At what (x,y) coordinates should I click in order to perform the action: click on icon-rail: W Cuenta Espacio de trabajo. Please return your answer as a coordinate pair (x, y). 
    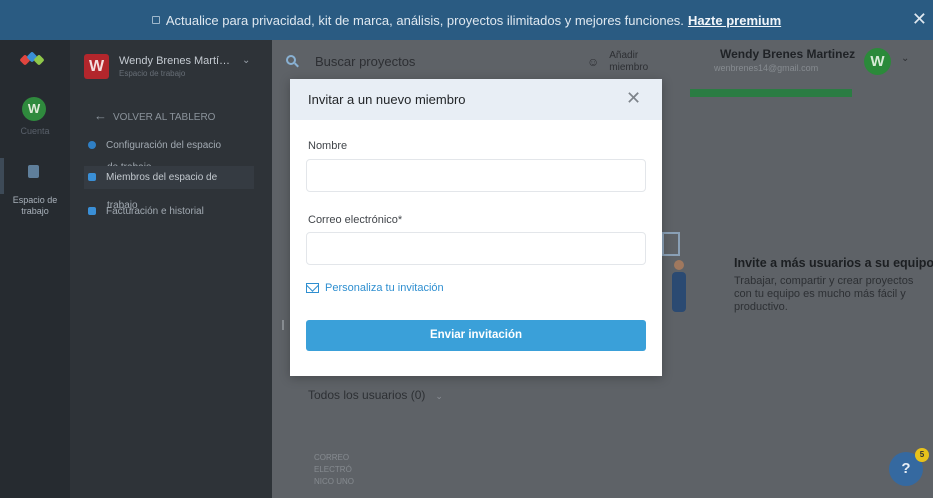
    Looking at the image, I should click on (35, 269).